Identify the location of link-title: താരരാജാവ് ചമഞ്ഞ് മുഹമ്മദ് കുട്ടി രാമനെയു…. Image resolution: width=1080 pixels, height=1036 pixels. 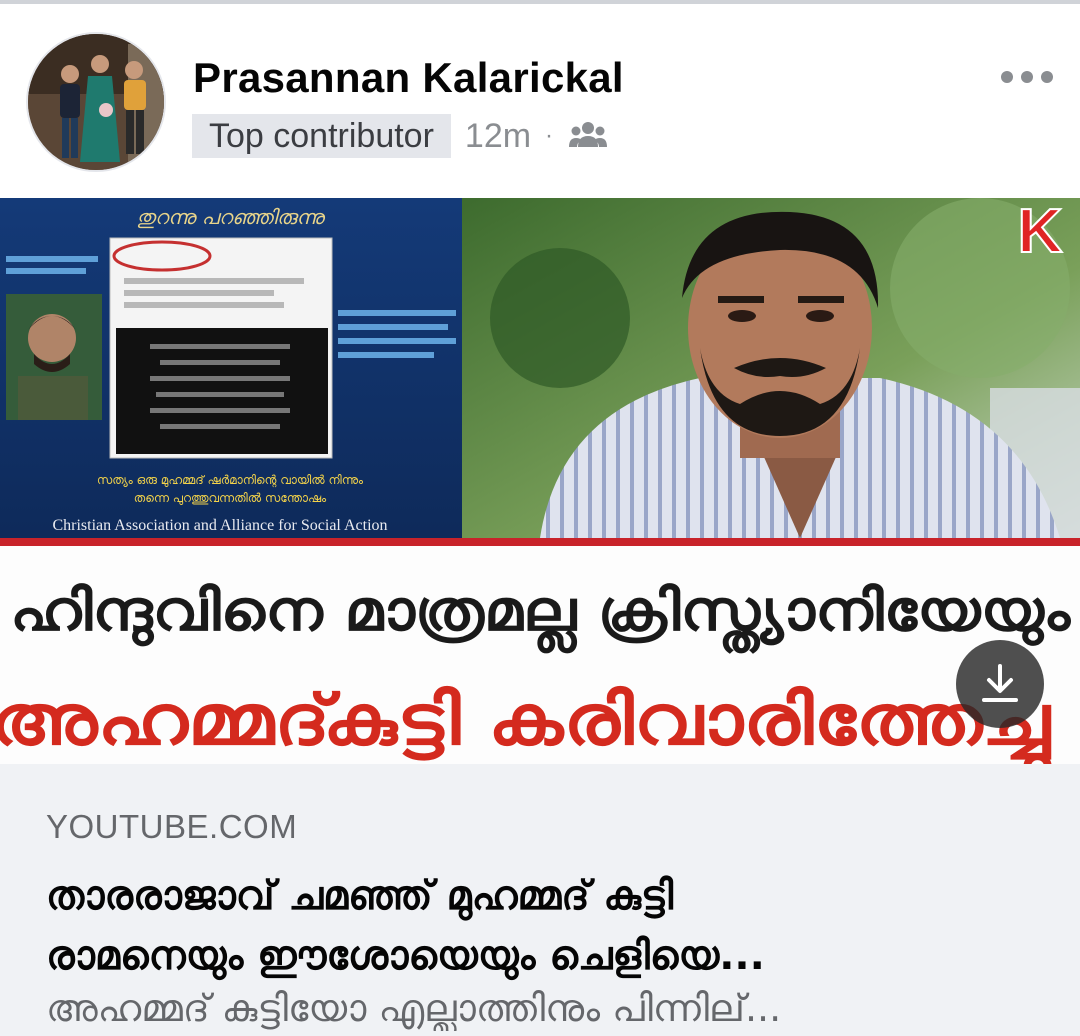
(546, 926).